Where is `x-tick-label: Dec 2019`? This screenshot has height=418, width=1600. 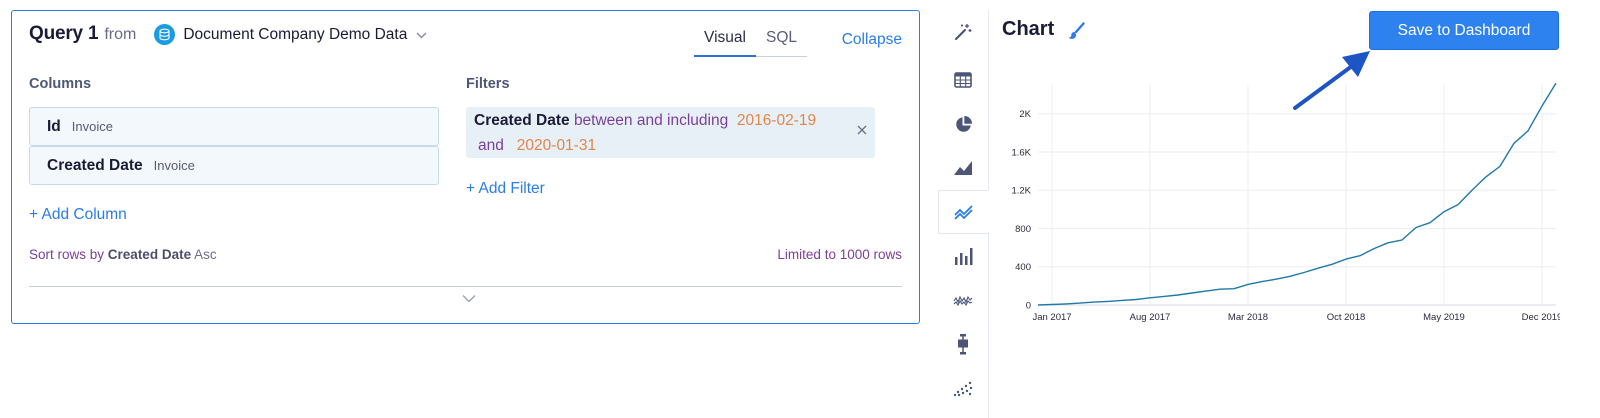 x-tick-label: Dec 2019 is located at coordinates (1541, 317).